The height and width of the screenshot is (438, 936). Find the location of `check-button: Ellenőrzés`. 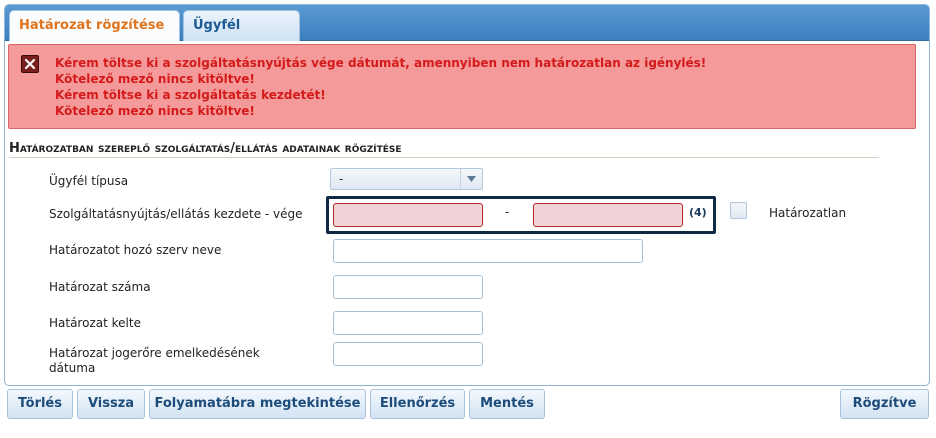

check-button: Ellenőrzés is located at coordinates (417, 404).